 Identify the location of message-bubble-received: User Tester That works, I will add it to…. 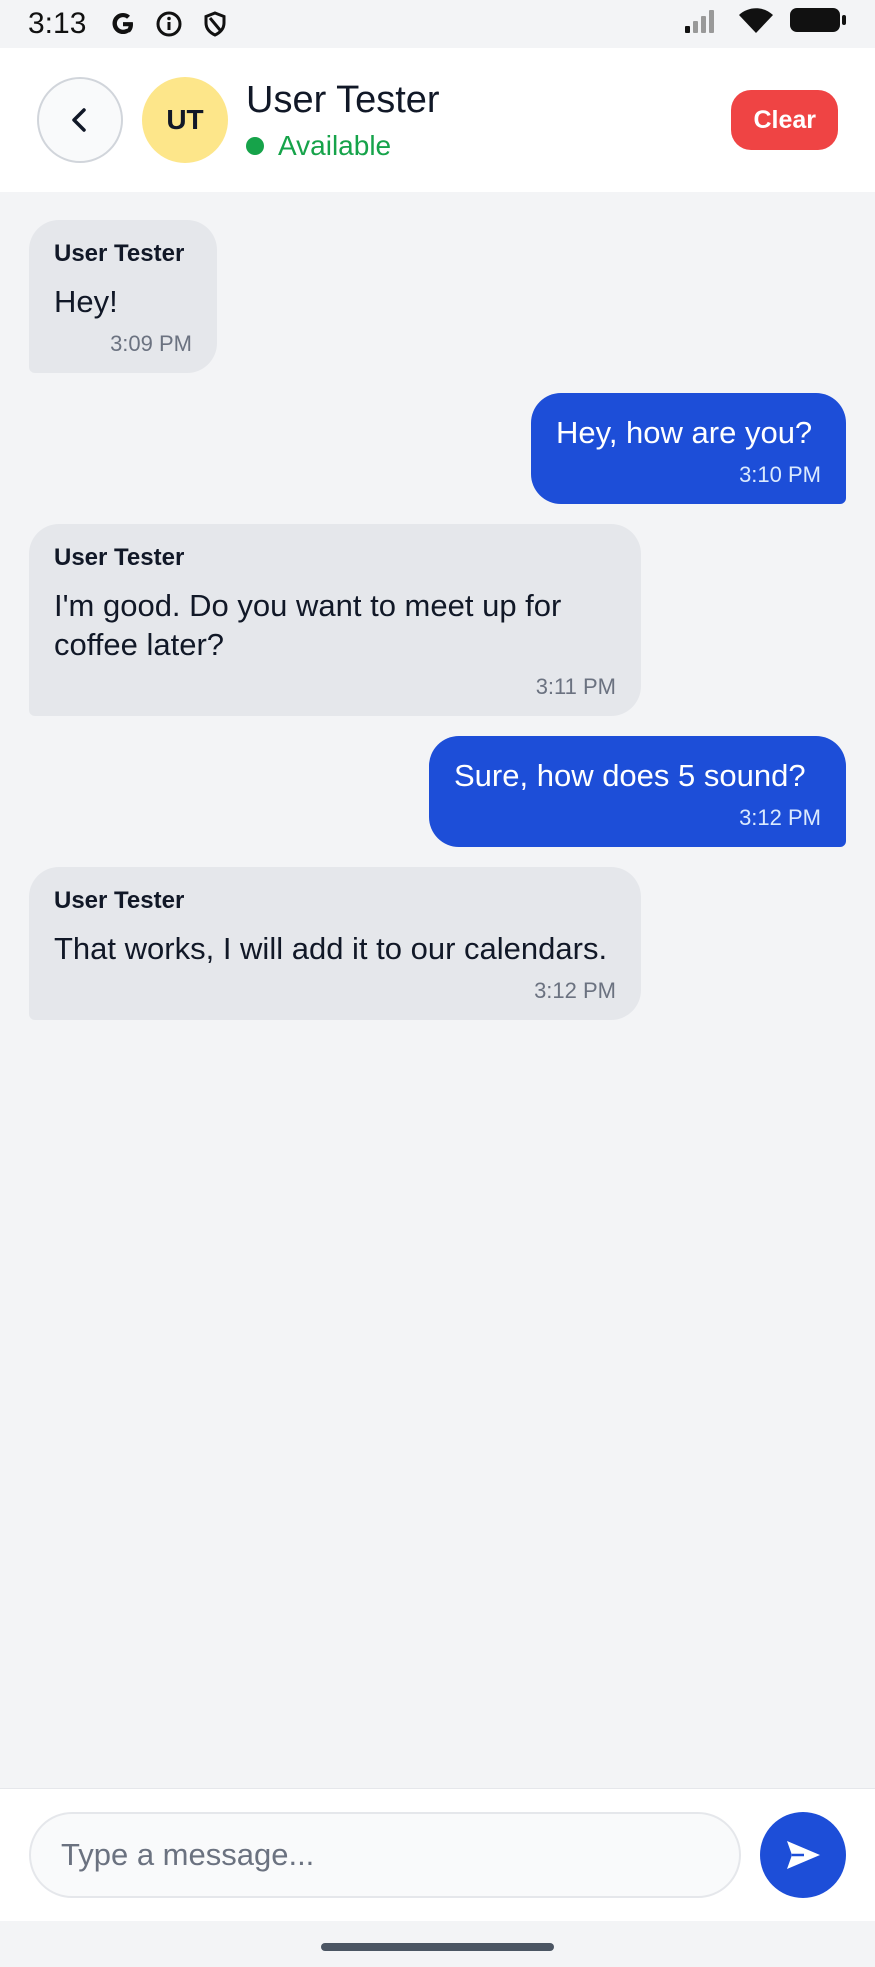
(335, 943).